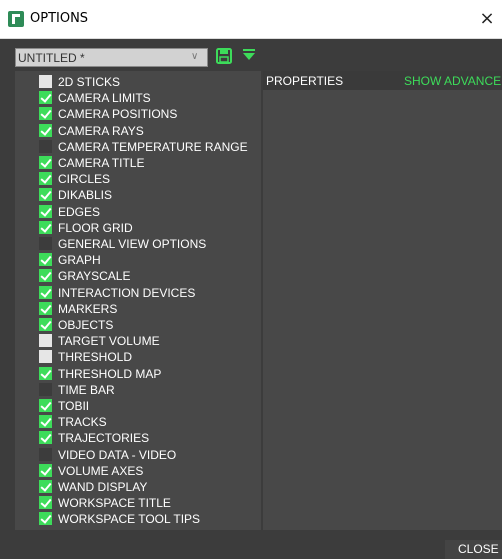 This screenshot has height=559, width=502. Describe the element at coordinates (195, 56) in the screenshot. I see `chevron-down-icon: ∨` at that location.